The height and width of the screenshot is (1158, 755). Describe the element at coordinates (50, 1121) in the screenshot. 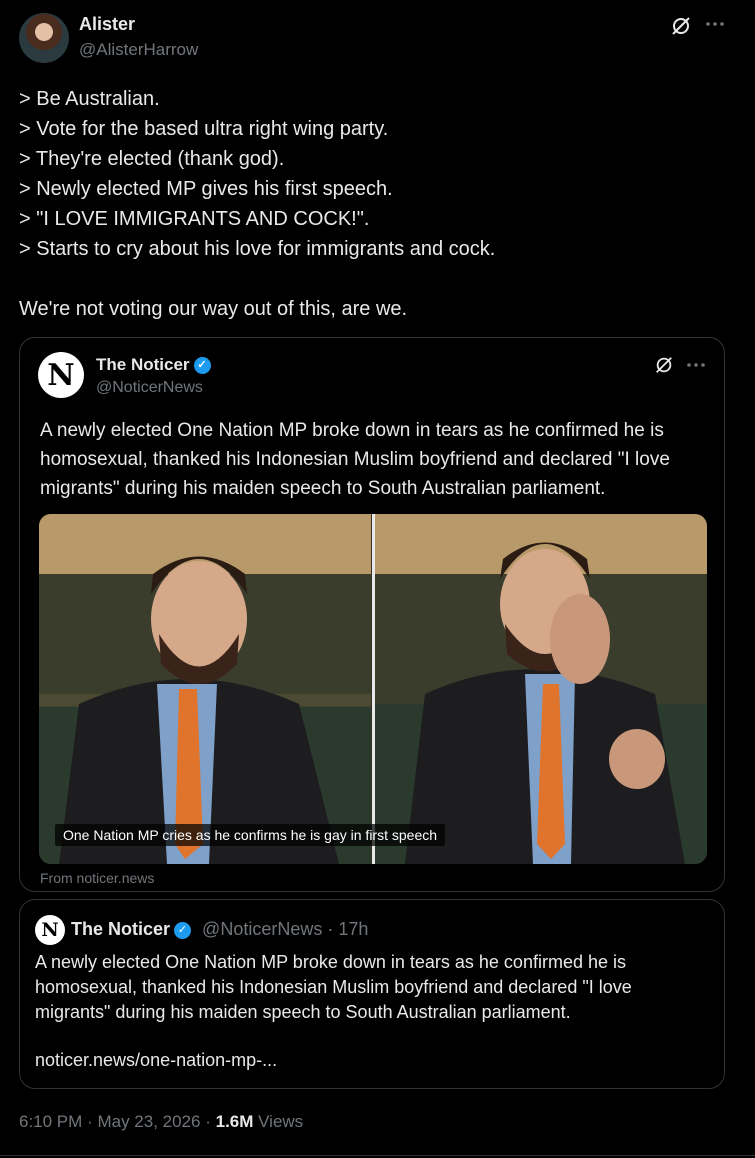

I see `post-time: 6:10 PM` at that location.